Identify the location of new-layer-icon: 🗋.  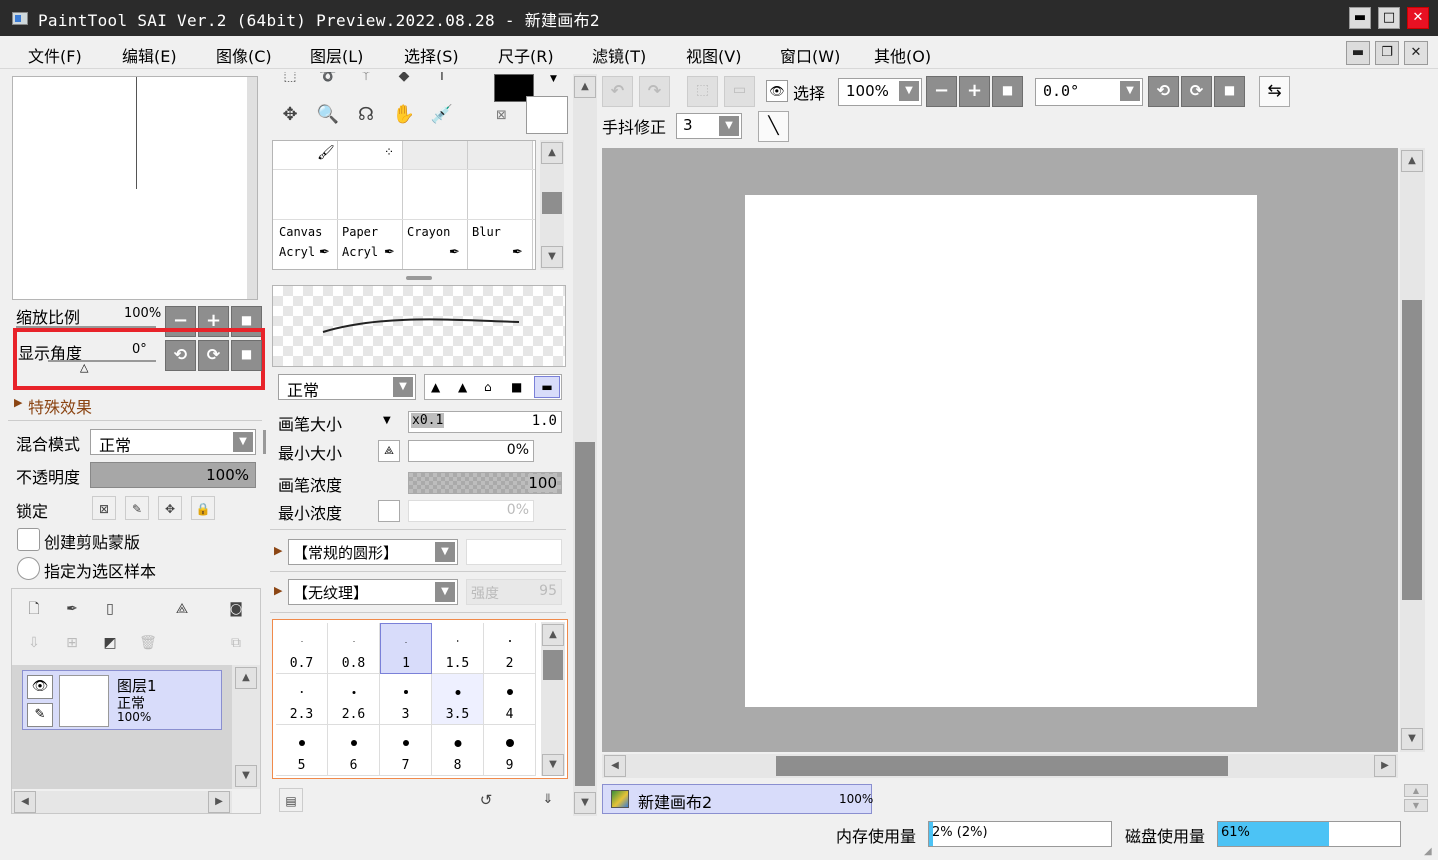
(34, 609).